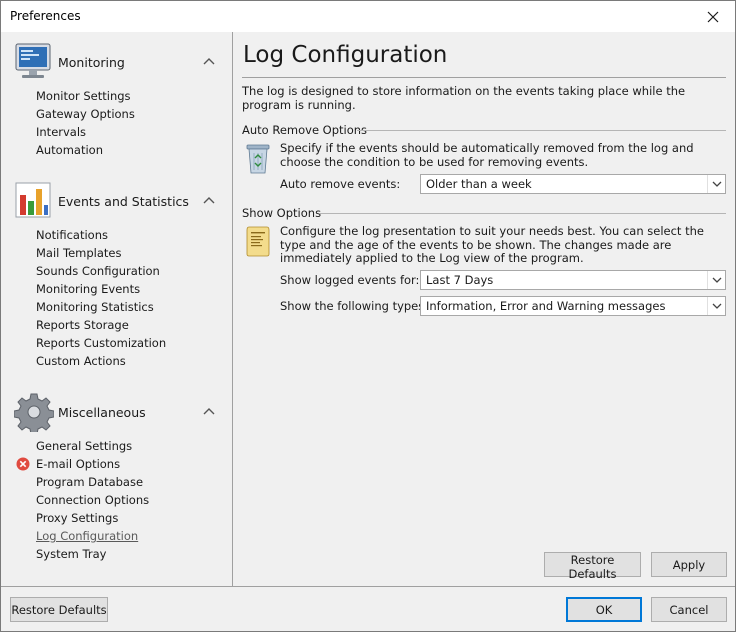 The width and height of the screenshot is (736, 632). I want to click on sidebar-item-automation: Automation, so click(69, 150).